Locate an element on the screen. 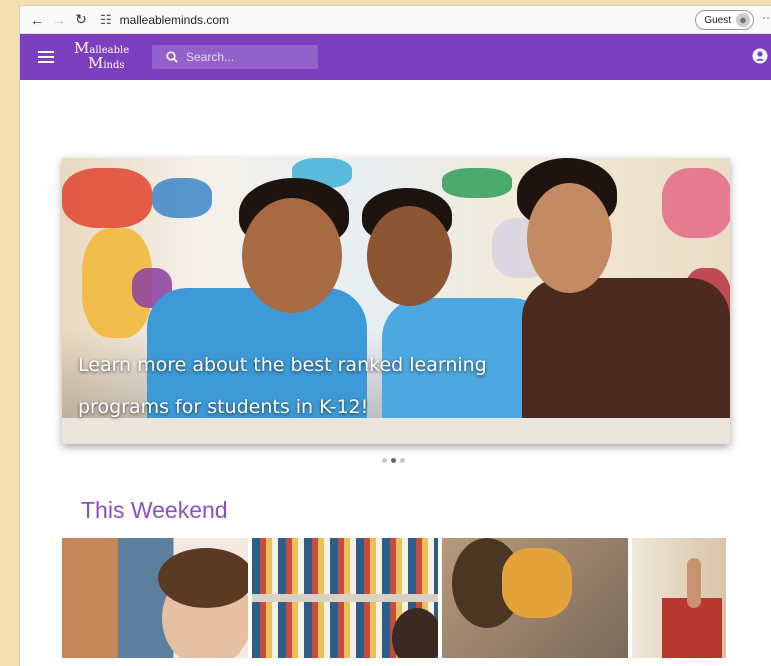  url-text: malleableminds.com is located at coordinates (174, 19).